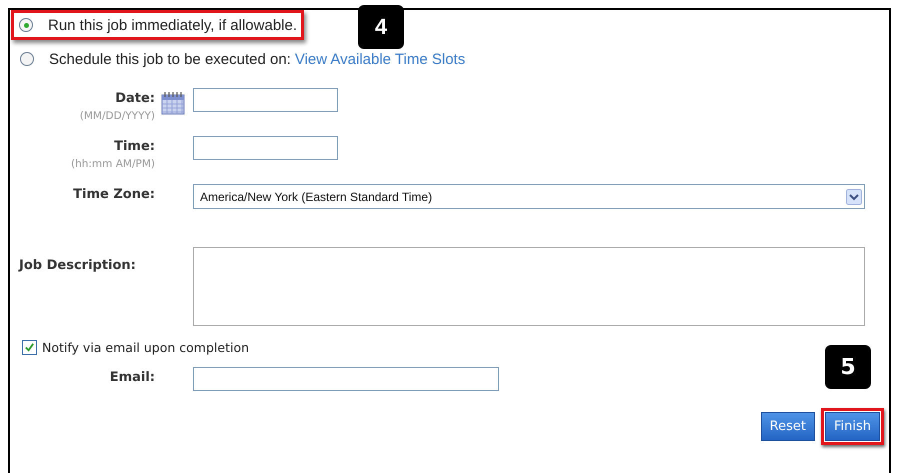  I want to click on email-field, so click(346, 379).